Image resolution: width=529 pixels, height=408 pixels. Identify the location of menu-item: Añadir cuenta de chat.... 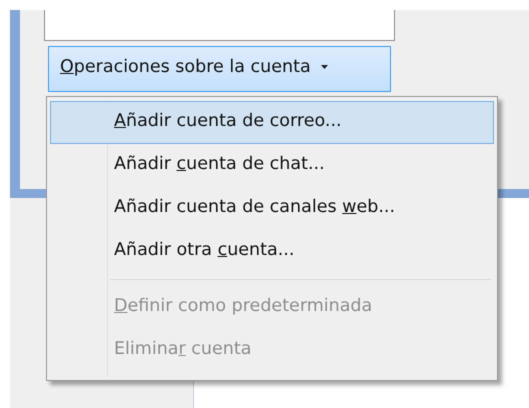
(272, 165).